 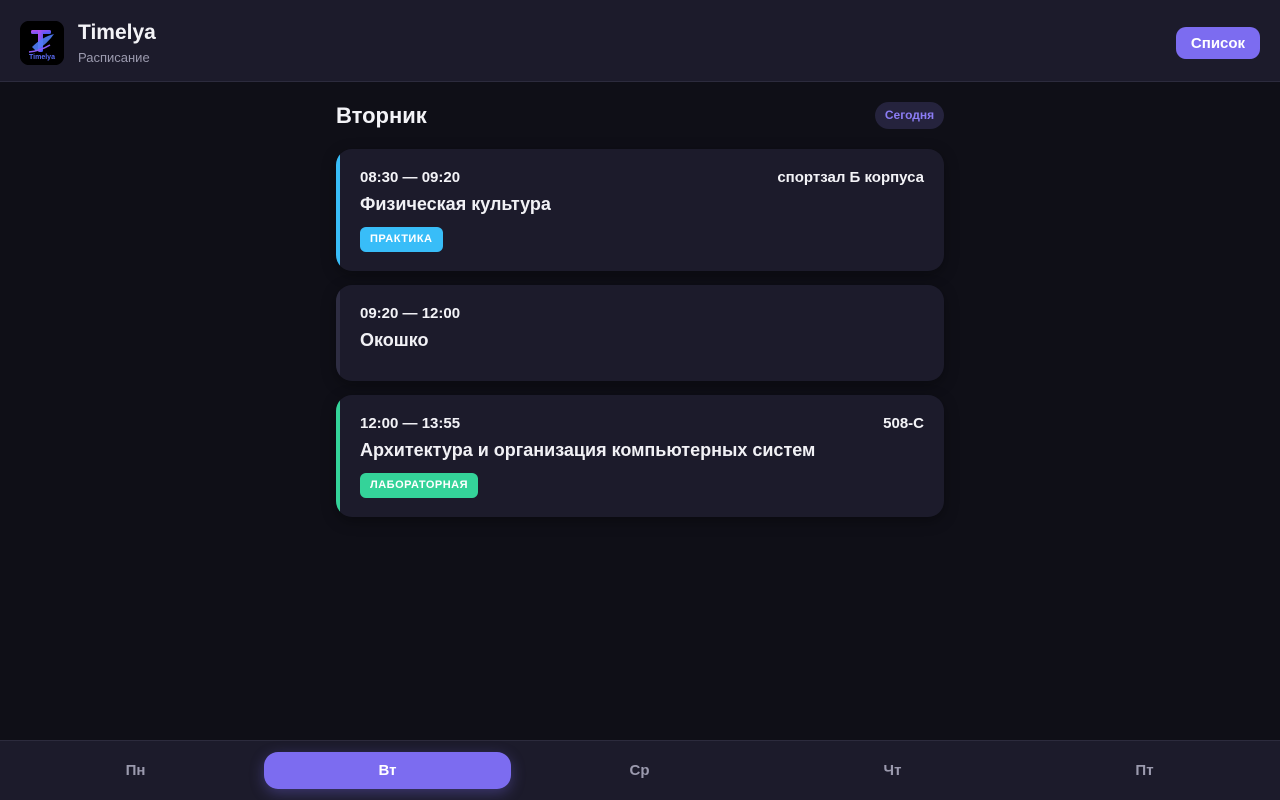 What do you see at coordinates (42, 43) in the screenshot?
I see `timelya-logo-icon: Timelya` at bounding box center [42, 43].